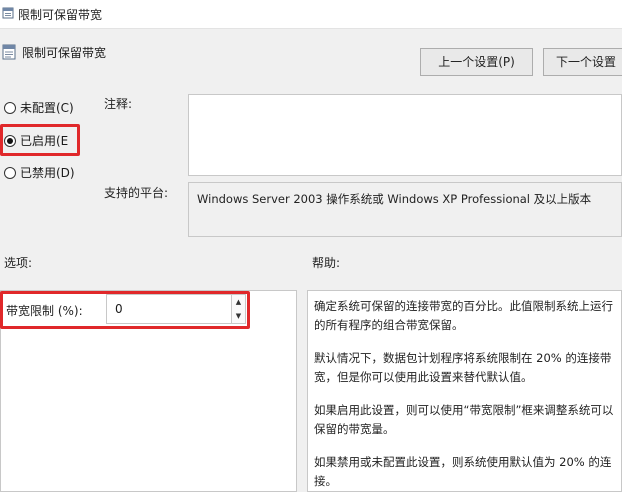  What do you see at coordinates (47, 173) in the screenshot?
I see `radio-label: 已禁用(D)` at bounding box center [47, 173].